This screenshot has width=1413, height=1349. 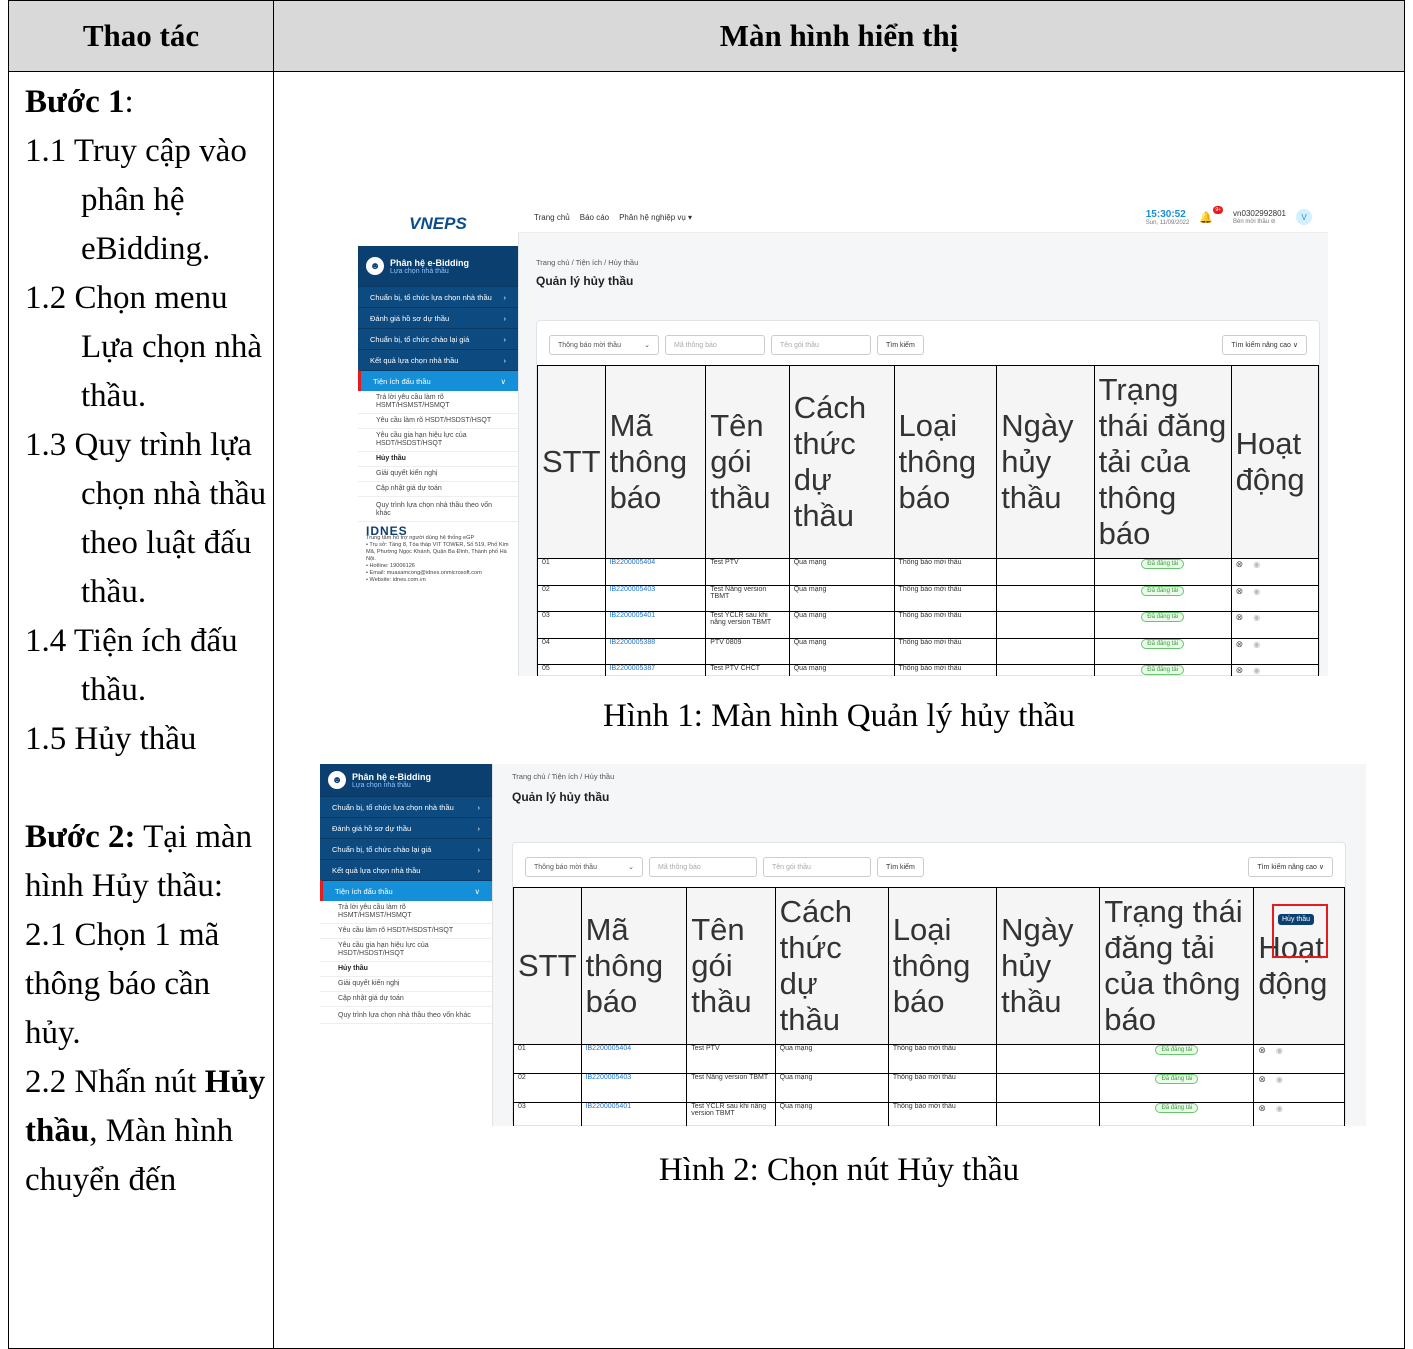 I want to click on nav-modules: Phân hệ nghiệp vụ ▾, so click(x=655, y=217).